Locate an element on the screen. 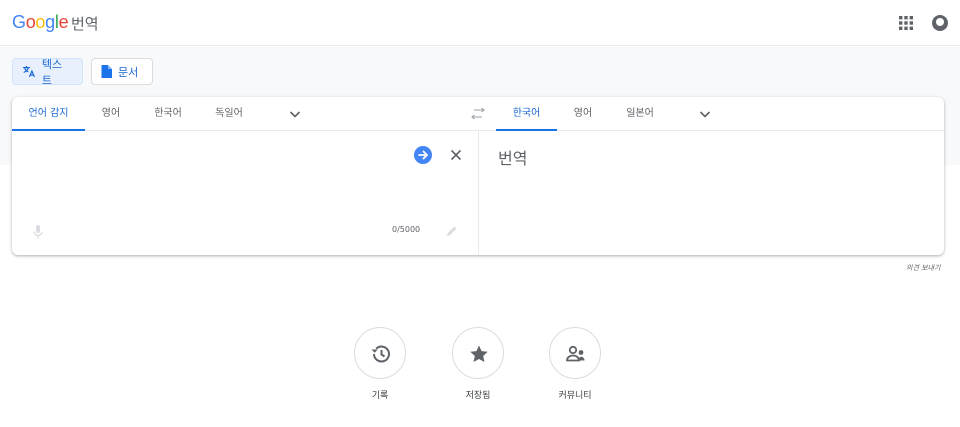 Image resolution: width=960 pixels, height=427 pixels. google-logo: Google is located at coordinates (40, 22).